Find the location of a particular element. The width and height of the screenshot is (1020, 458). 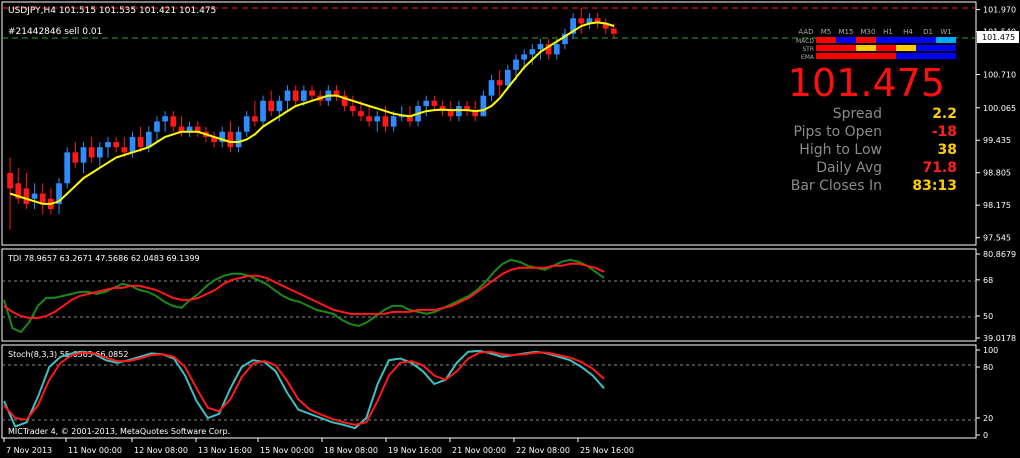

y-tick-label: 68 is located at coordinates (988, 280).